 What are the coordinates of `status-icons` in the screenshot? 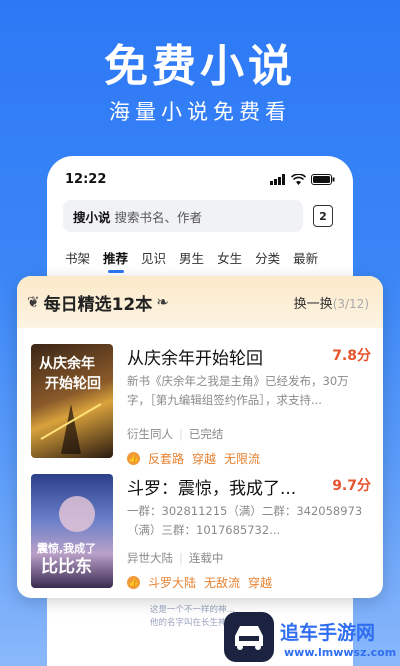 It's located at (302, 179).